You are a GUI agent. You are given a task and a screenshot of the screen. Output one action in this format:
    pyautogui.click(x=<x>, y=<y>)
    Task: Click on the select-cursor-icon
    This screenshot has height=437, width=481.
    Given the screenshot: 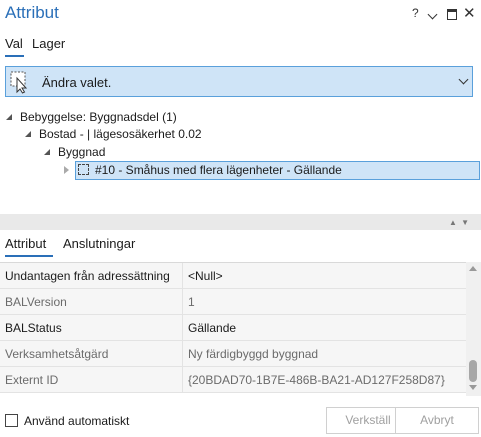 What is the action you would take?
    pyautogui.click(x=19, y=82)
    